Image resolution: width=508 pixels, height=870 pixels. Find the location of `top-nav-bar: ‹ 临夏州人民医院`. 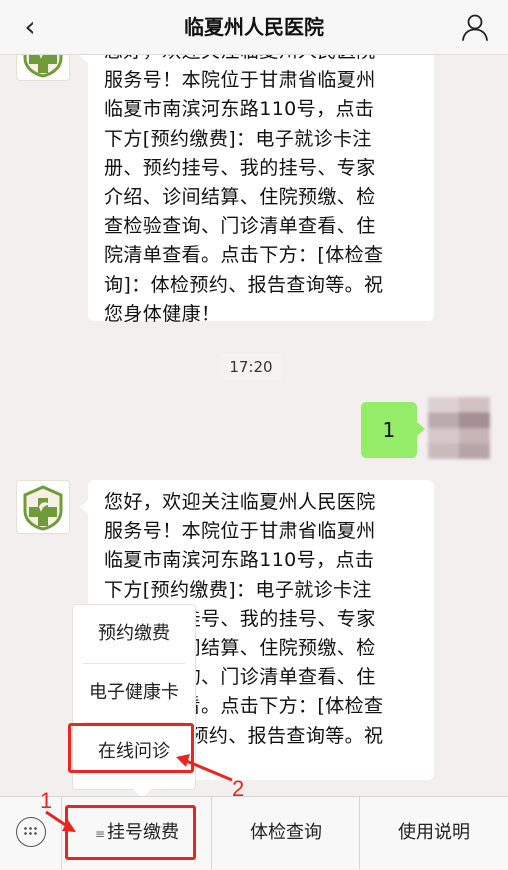

top-nav-bar: ‹ 临夏州人民医院 is located at coordinates (254, 27).